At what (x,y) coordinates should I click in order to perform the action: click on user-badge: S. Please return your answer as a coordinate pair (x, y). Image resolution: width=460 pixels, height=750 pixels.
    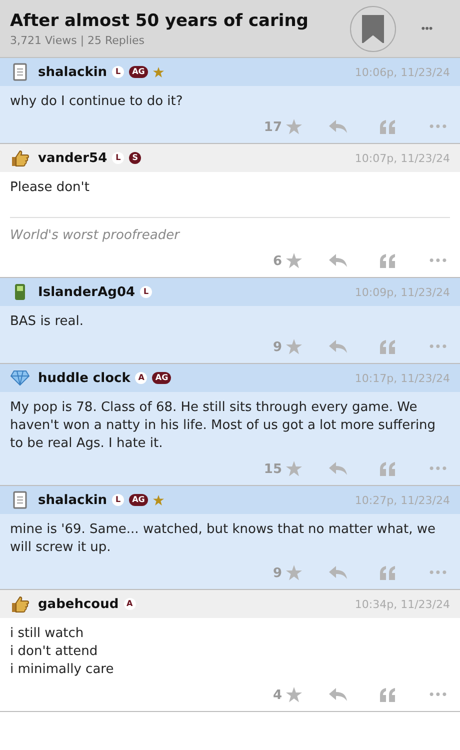
    Looking at the image, I should click on (135, 158).